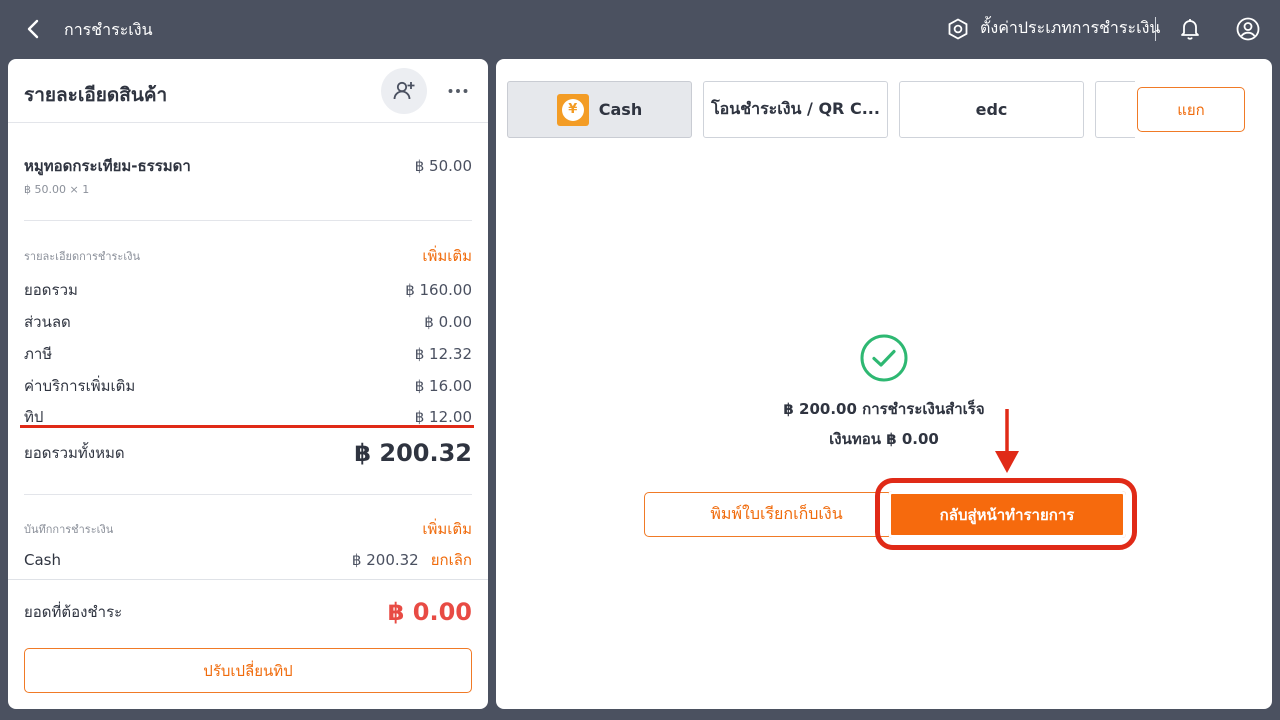  Describe the element at coordinates (1191, 109) in the screenshot. I see `split-payment-button: แยก` at that location.